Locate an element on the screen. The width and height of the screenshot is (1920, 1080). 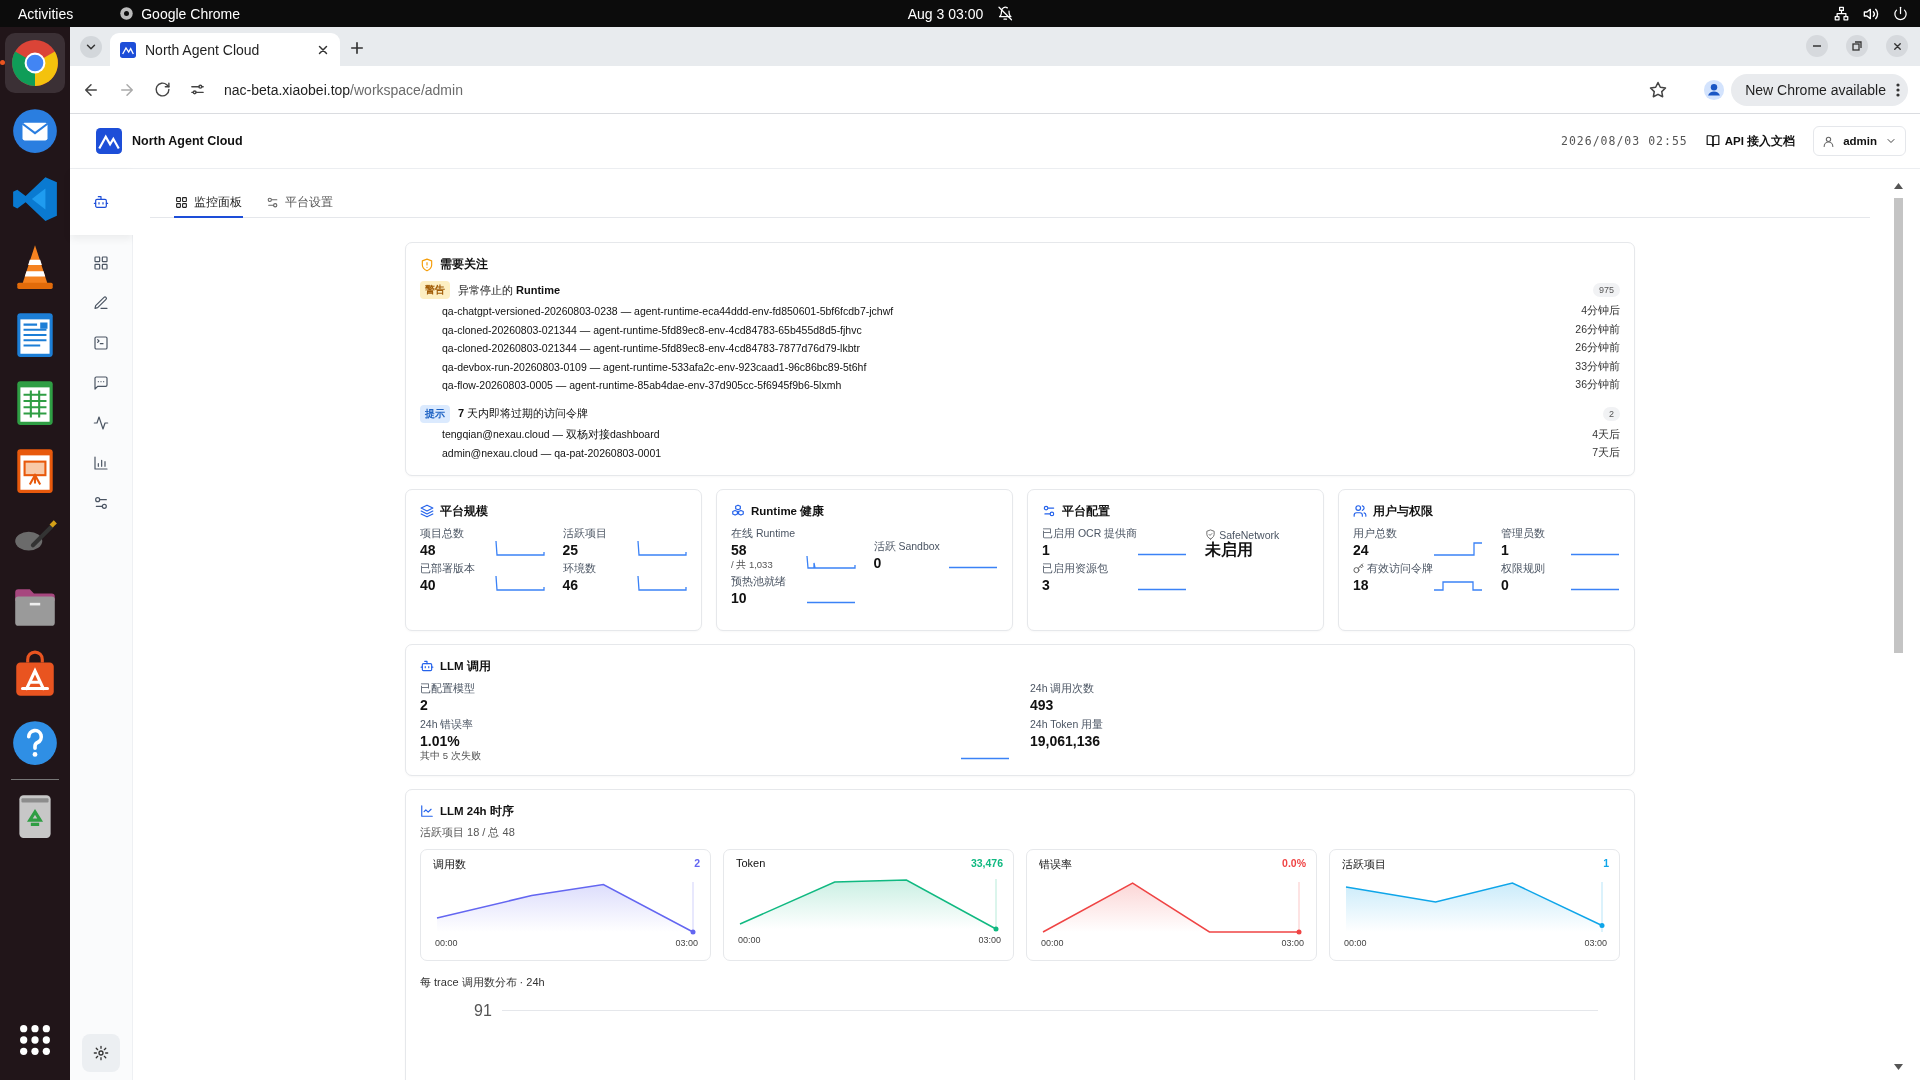
activities-button: Activities is located at coordinates (46, 13).